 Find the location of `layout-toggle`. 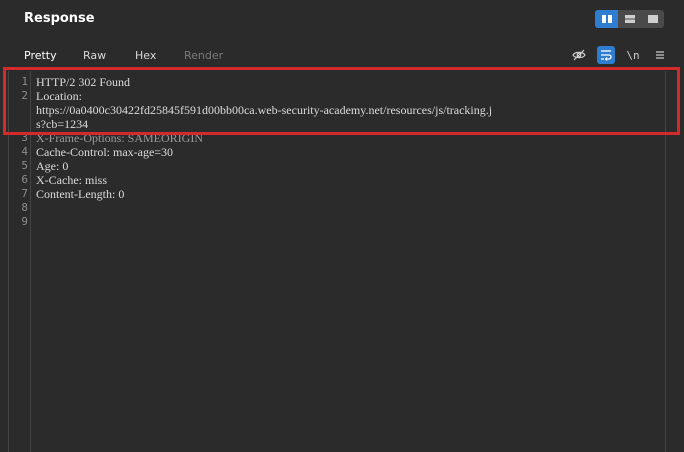

layout-toggle is located at coordinates (629, 19).